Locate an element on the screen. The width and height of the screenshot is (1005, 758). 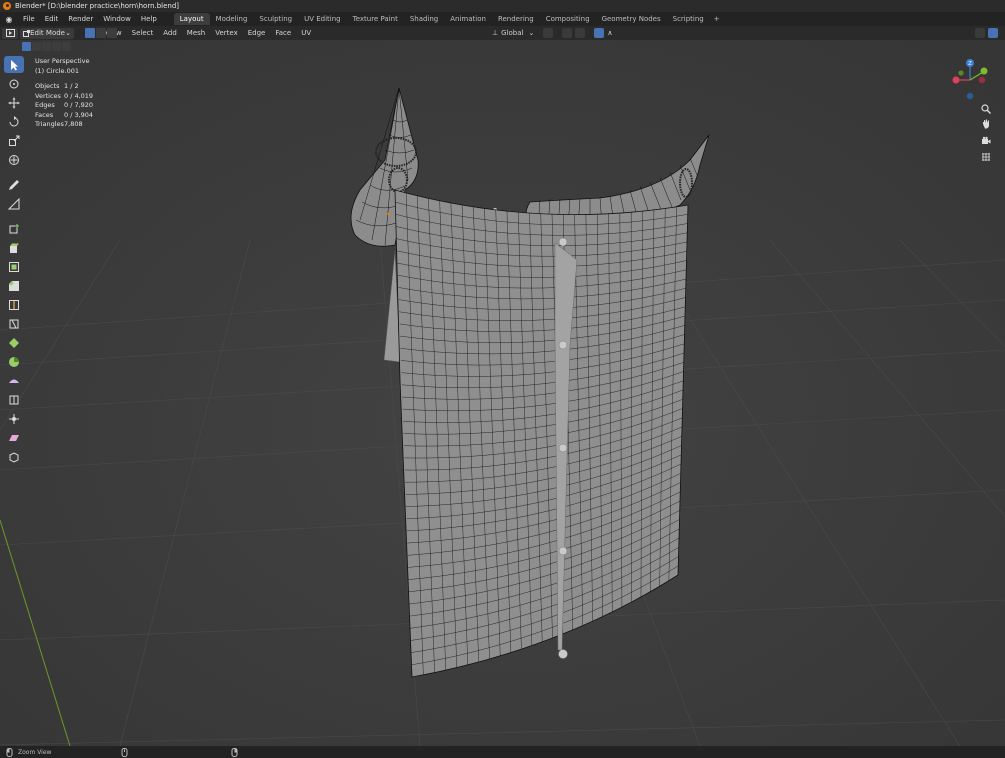
shrink-fatten-tool is located at coordinates (14, 418).